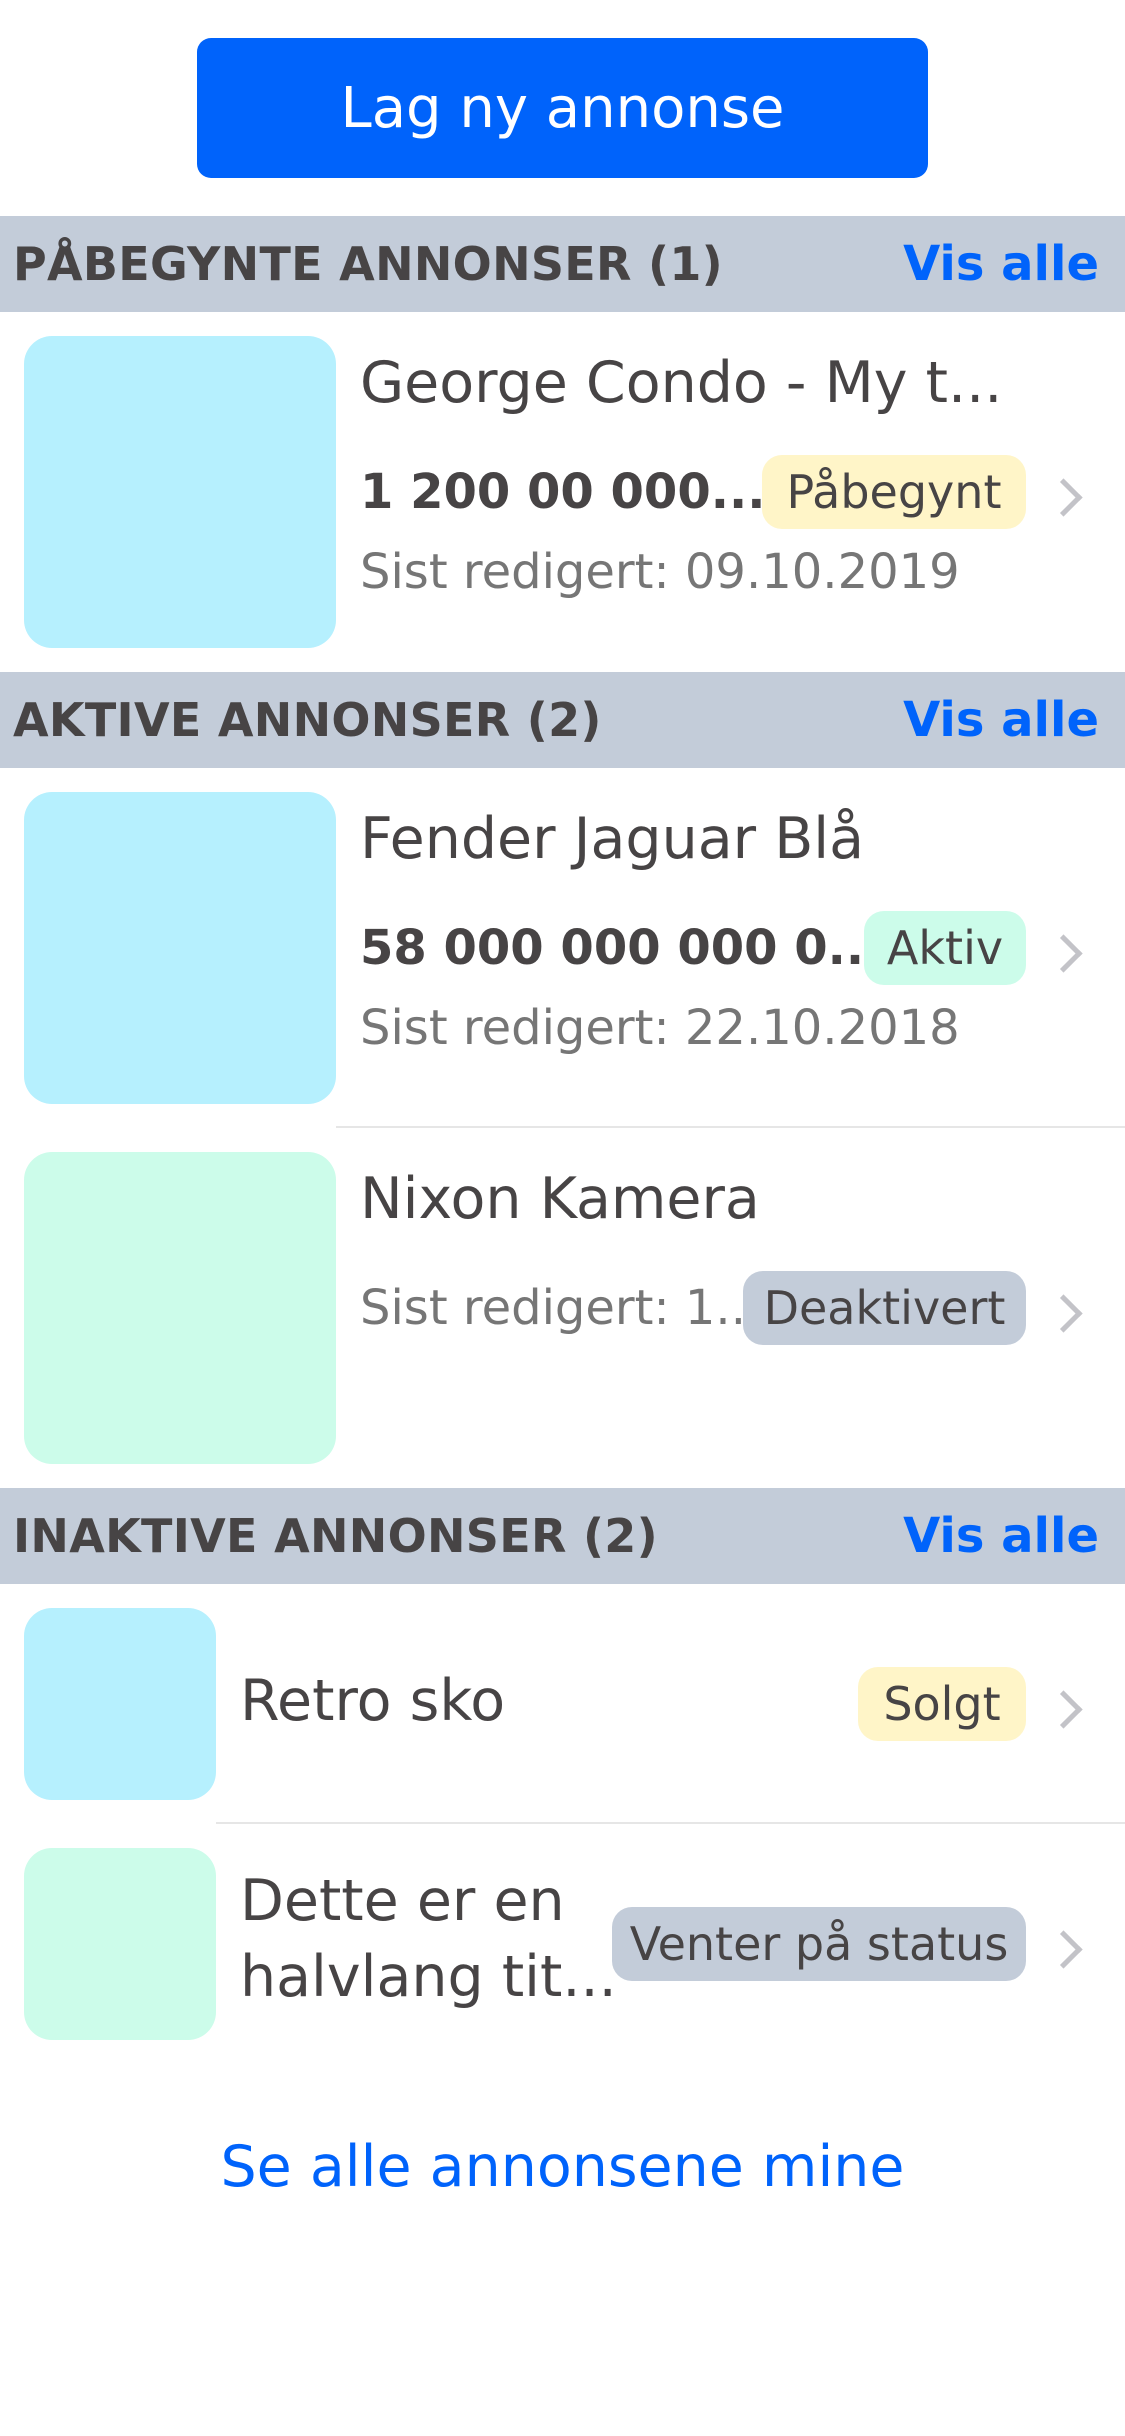  What do you see at coordinates (562, 108) in the screenshot?
I see `new-ad-button: Lag ny annonse` at bounding box center [562, 108].